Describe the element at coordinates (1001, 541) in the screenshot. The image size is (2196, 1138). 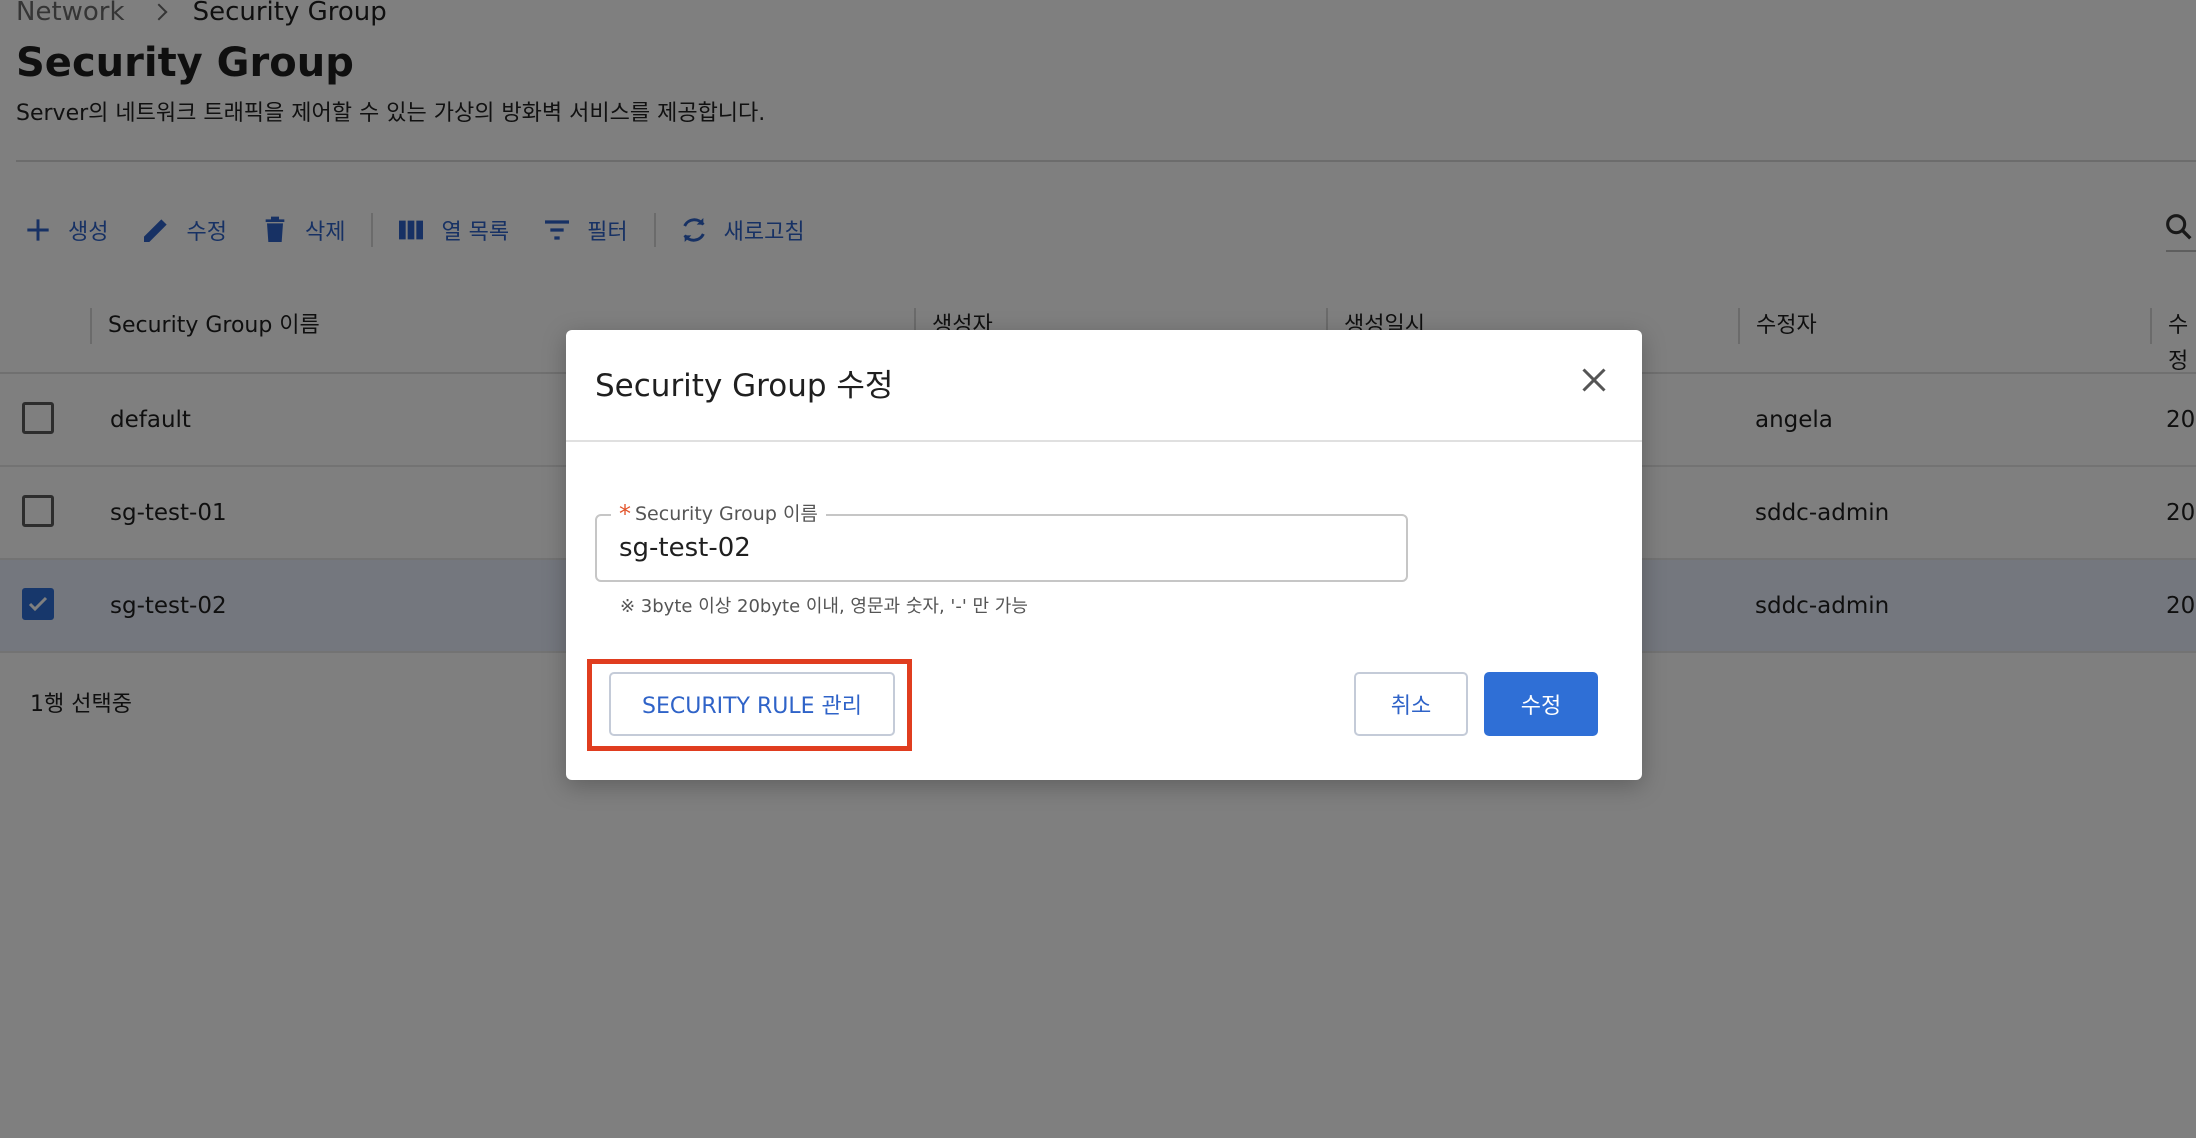
I see `security-group-name-field: * Security Group 이름 sg-test-02` at that location.